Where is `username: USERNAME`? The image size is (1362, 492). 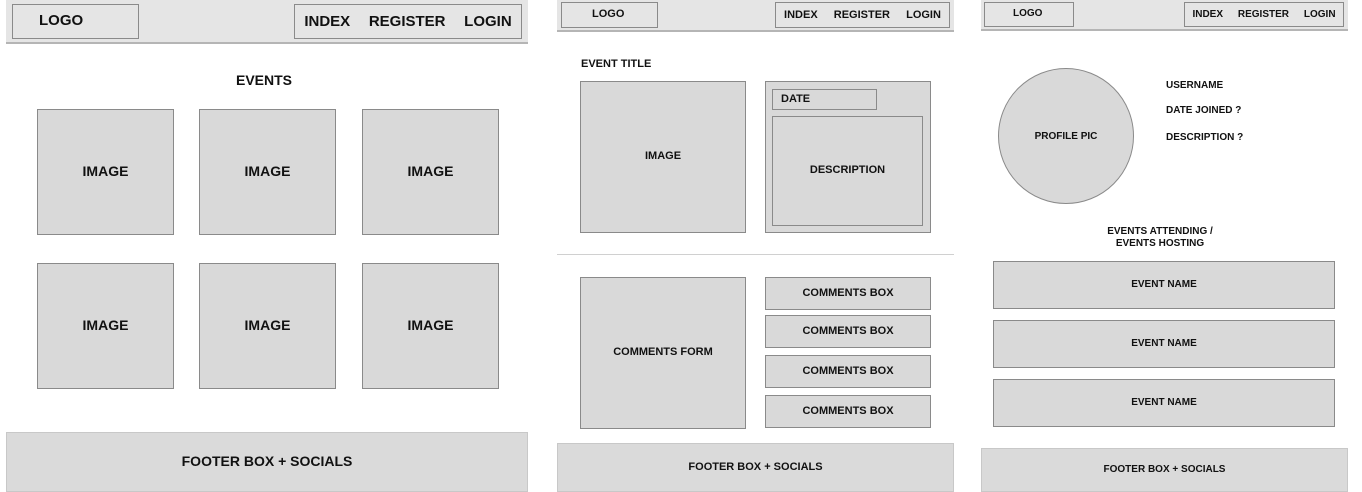 username: USERNAME is located at coordinates (1195, 85).